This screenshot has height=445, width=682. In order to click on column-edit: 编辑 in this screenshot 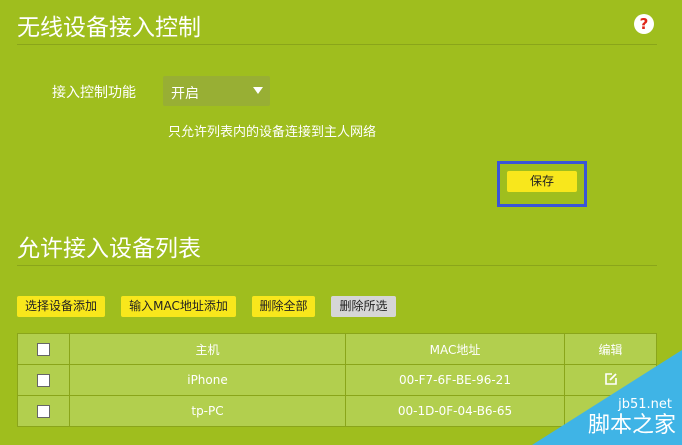, I will do `click(610, 349)`.